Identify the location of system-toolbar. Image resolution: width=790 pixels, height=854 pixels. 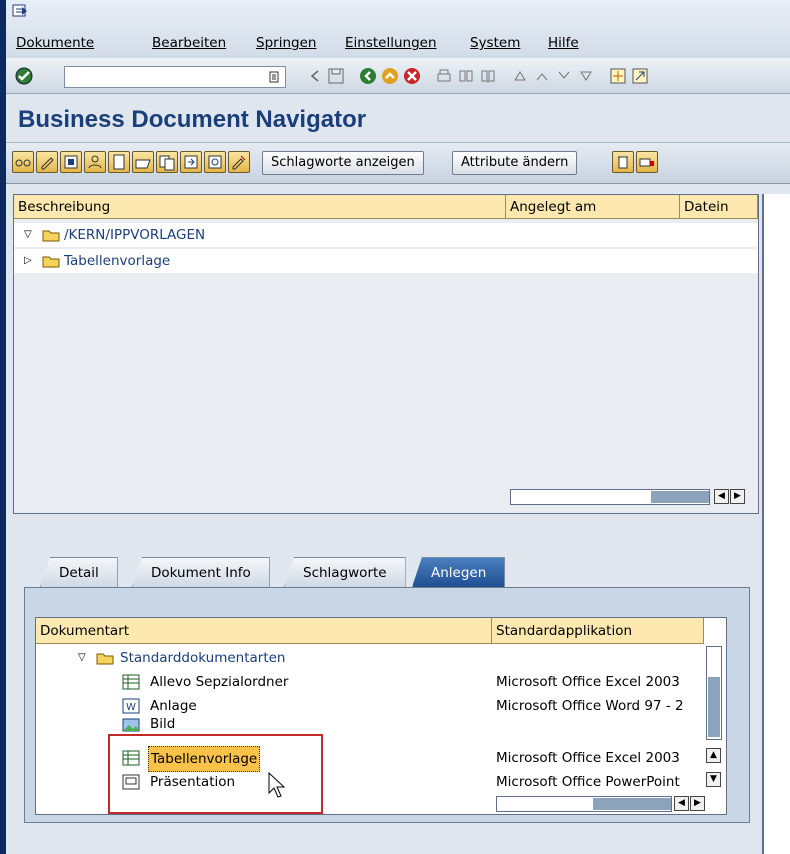
(398, 76).